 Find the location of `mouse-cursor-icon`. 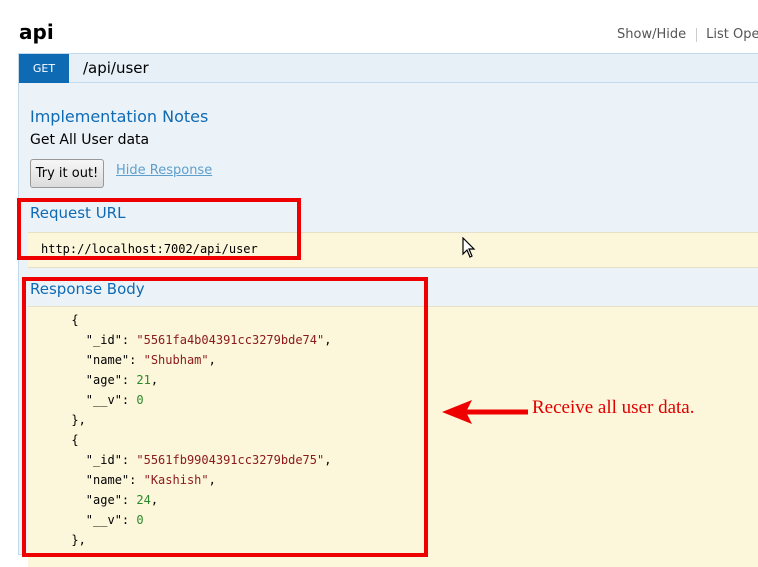

mouse-cursor-icon is located at coordinates (469, 247).